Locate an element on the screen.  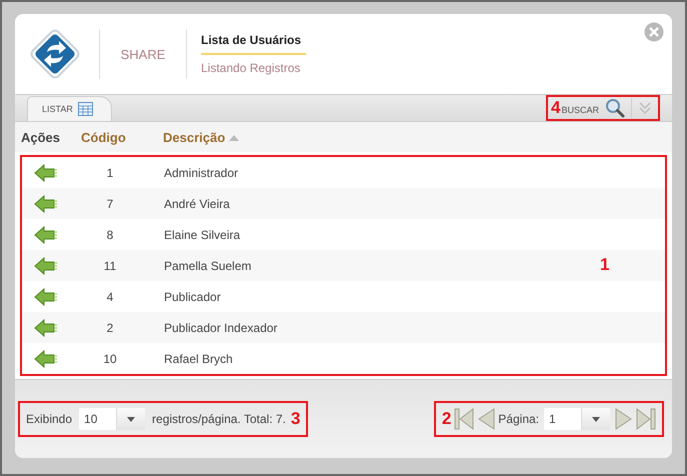
brand-name: SHARE is located at coordinates (143, 54).